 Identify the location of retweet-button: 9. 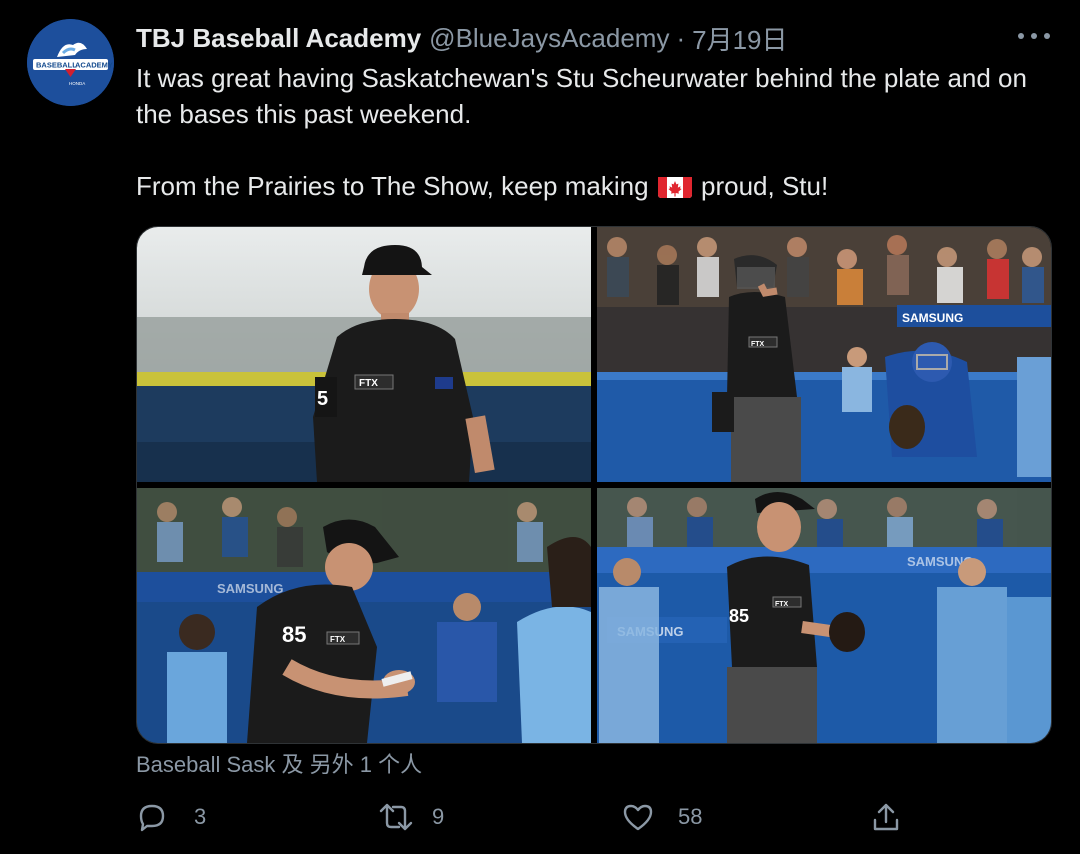
(411, 817).